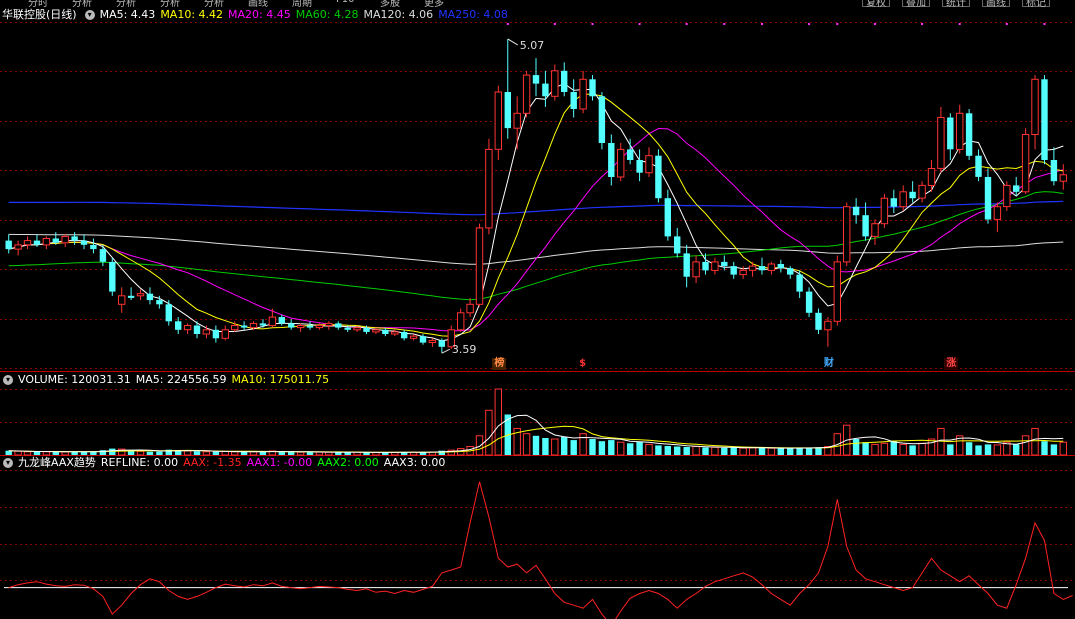  What do you see at coordinates (499, 364) in the screenshot?
I see `event-tag: 榜` at bounding box center [499, 364].